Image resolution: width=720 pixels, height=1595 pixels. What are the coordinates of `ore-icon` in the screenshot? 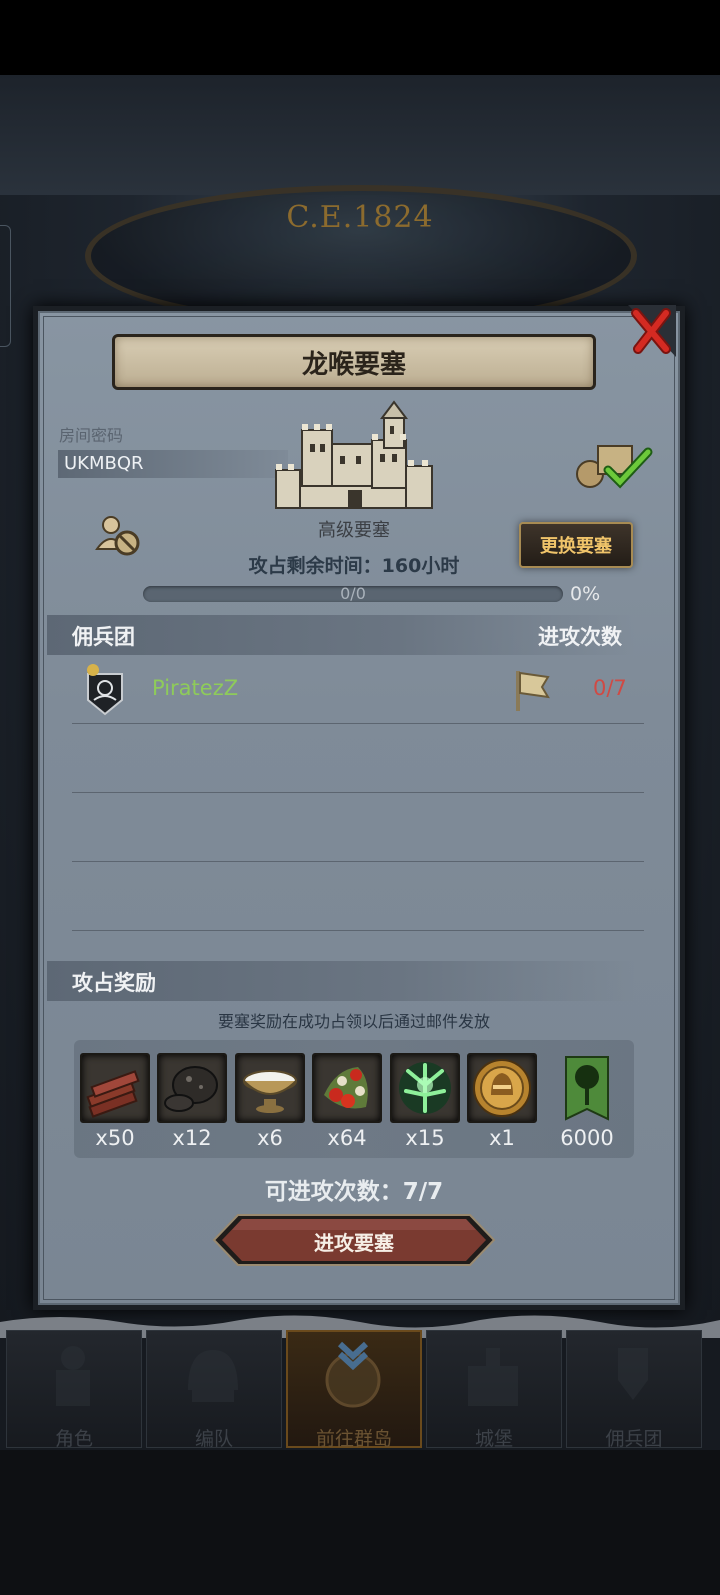 It's located at (191, 1089).